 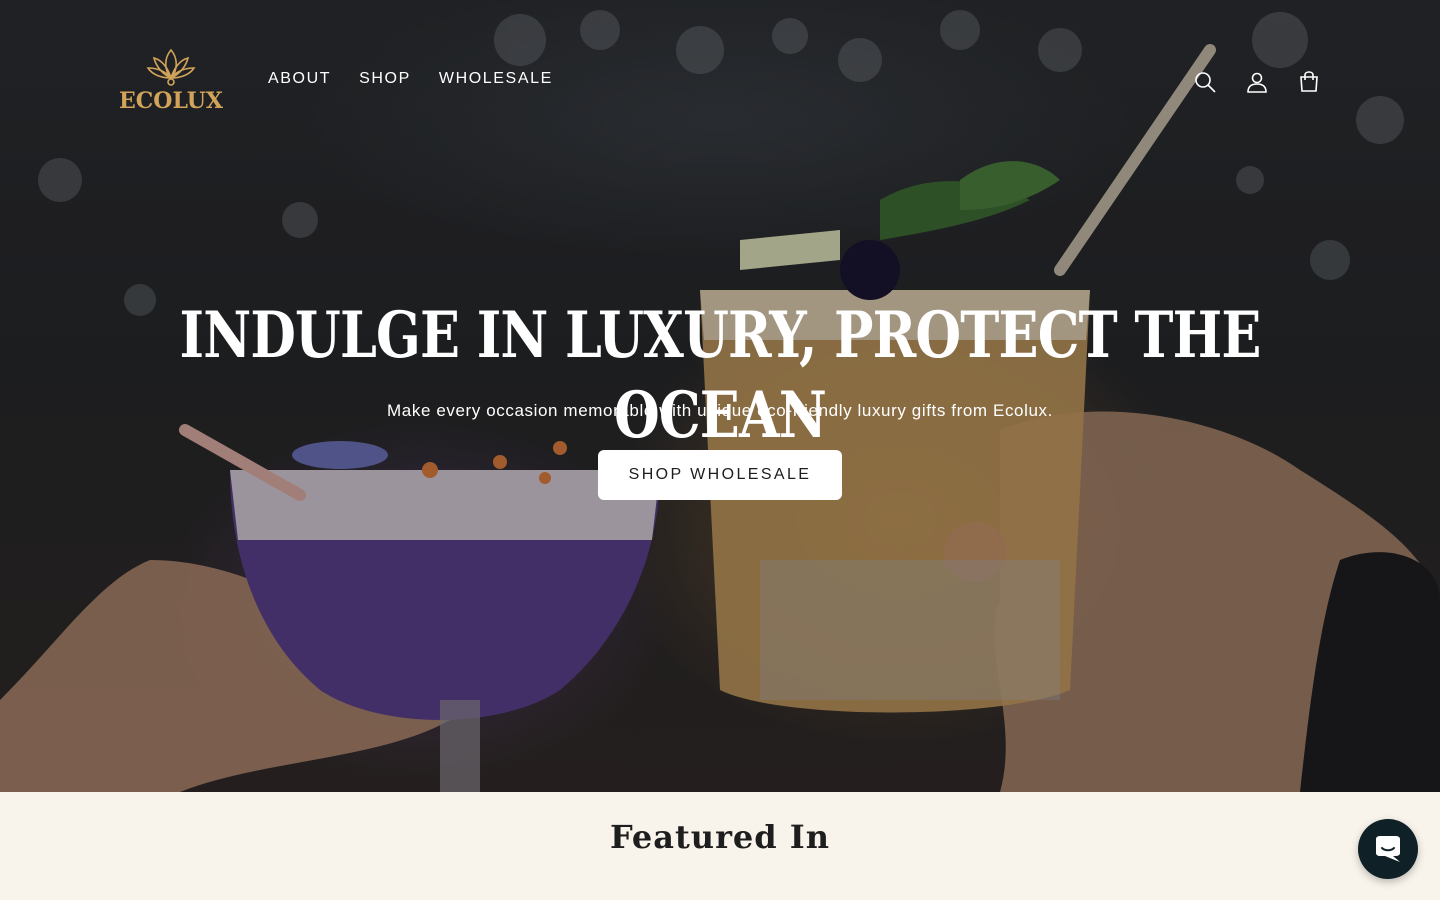 I want to click on nav-item-wholesale: WHOLESALE, so click(x=496, y=79).